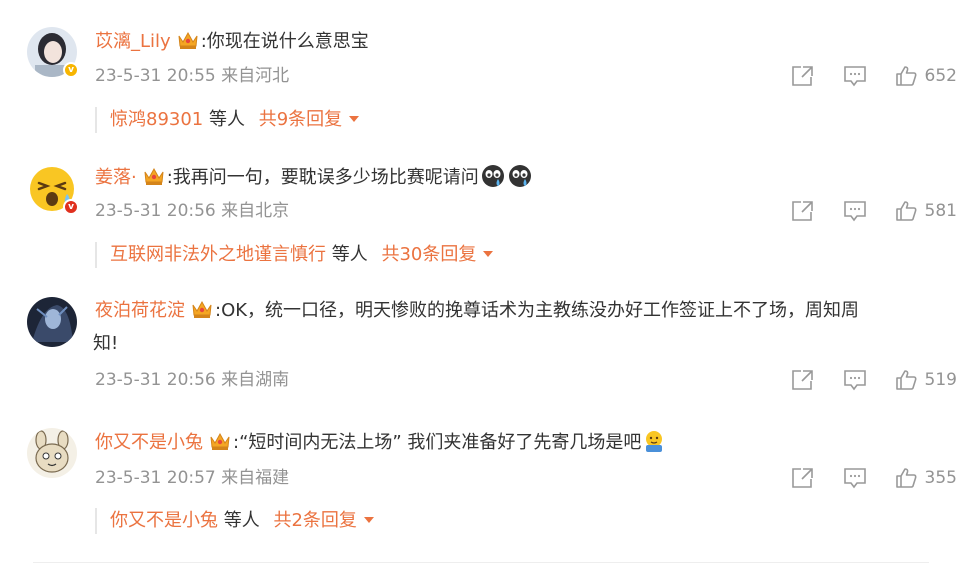  I want to click on username-link: 苡漓_Lily, so click(133, 41).